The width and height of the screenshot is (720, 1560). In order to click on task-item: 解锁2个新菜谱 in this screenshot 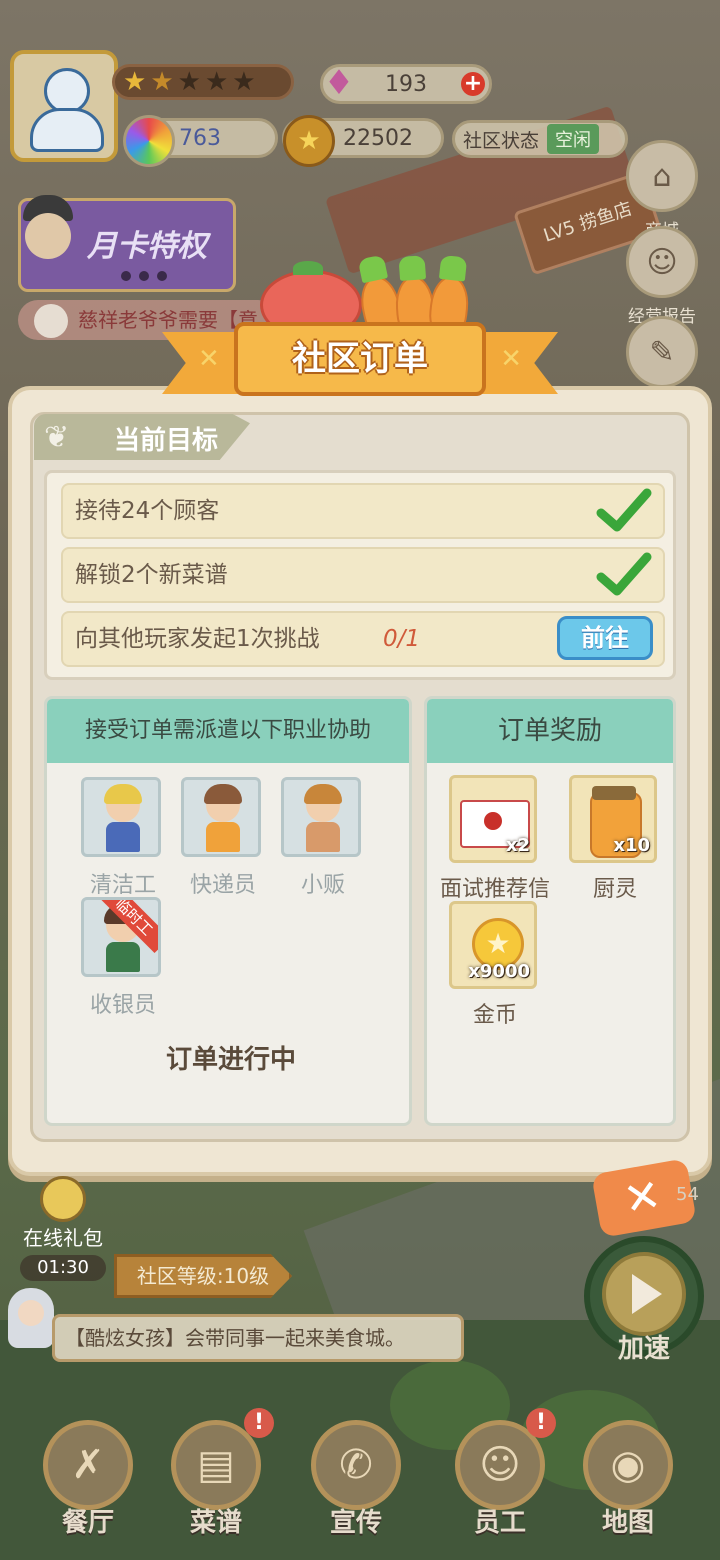, I will do `click(363, 575)`.